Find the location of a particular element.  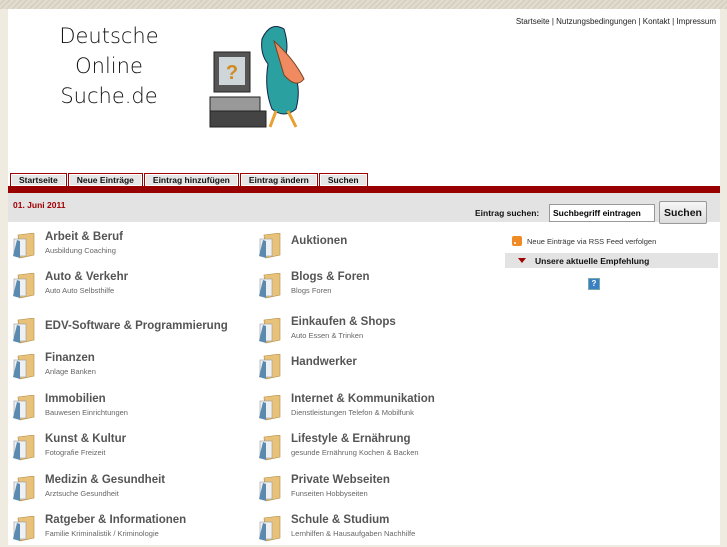

category-item: Arbeit & Beruf Ausbildung Coaching is located at coordinates (67, 244).